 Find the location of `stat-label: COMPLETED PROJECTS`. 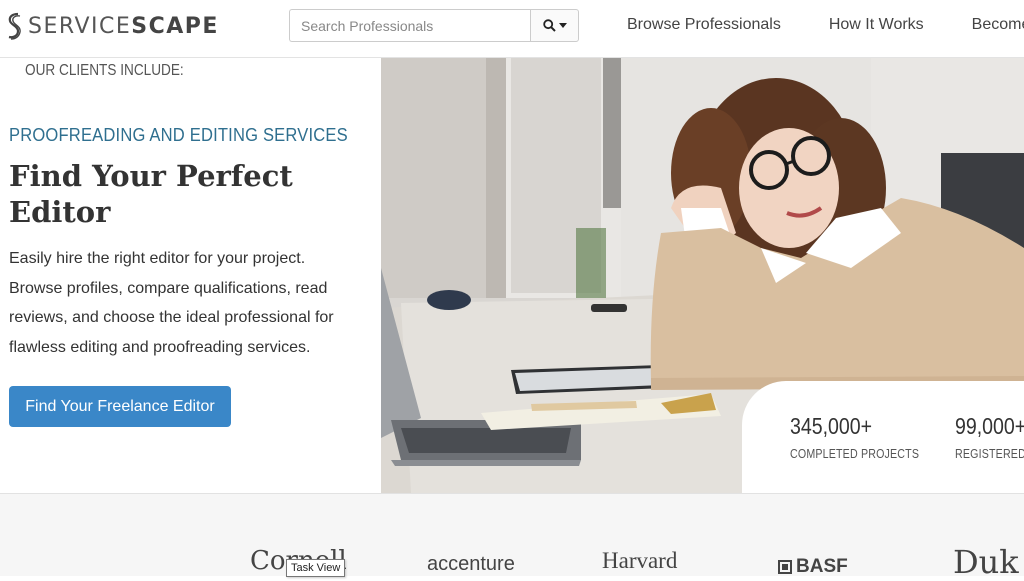

stat-label: COMPLETED PROJECTS is located at coordinates (855, 453).